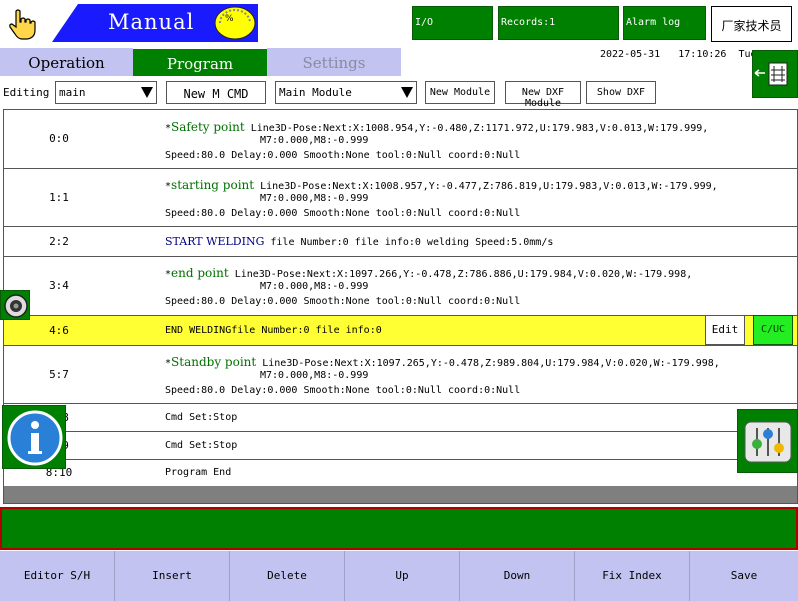  What do you see at coordinates (59, 330) in the screenshot?
I see `row-index: 4:6` at bounding box center [59, 330].